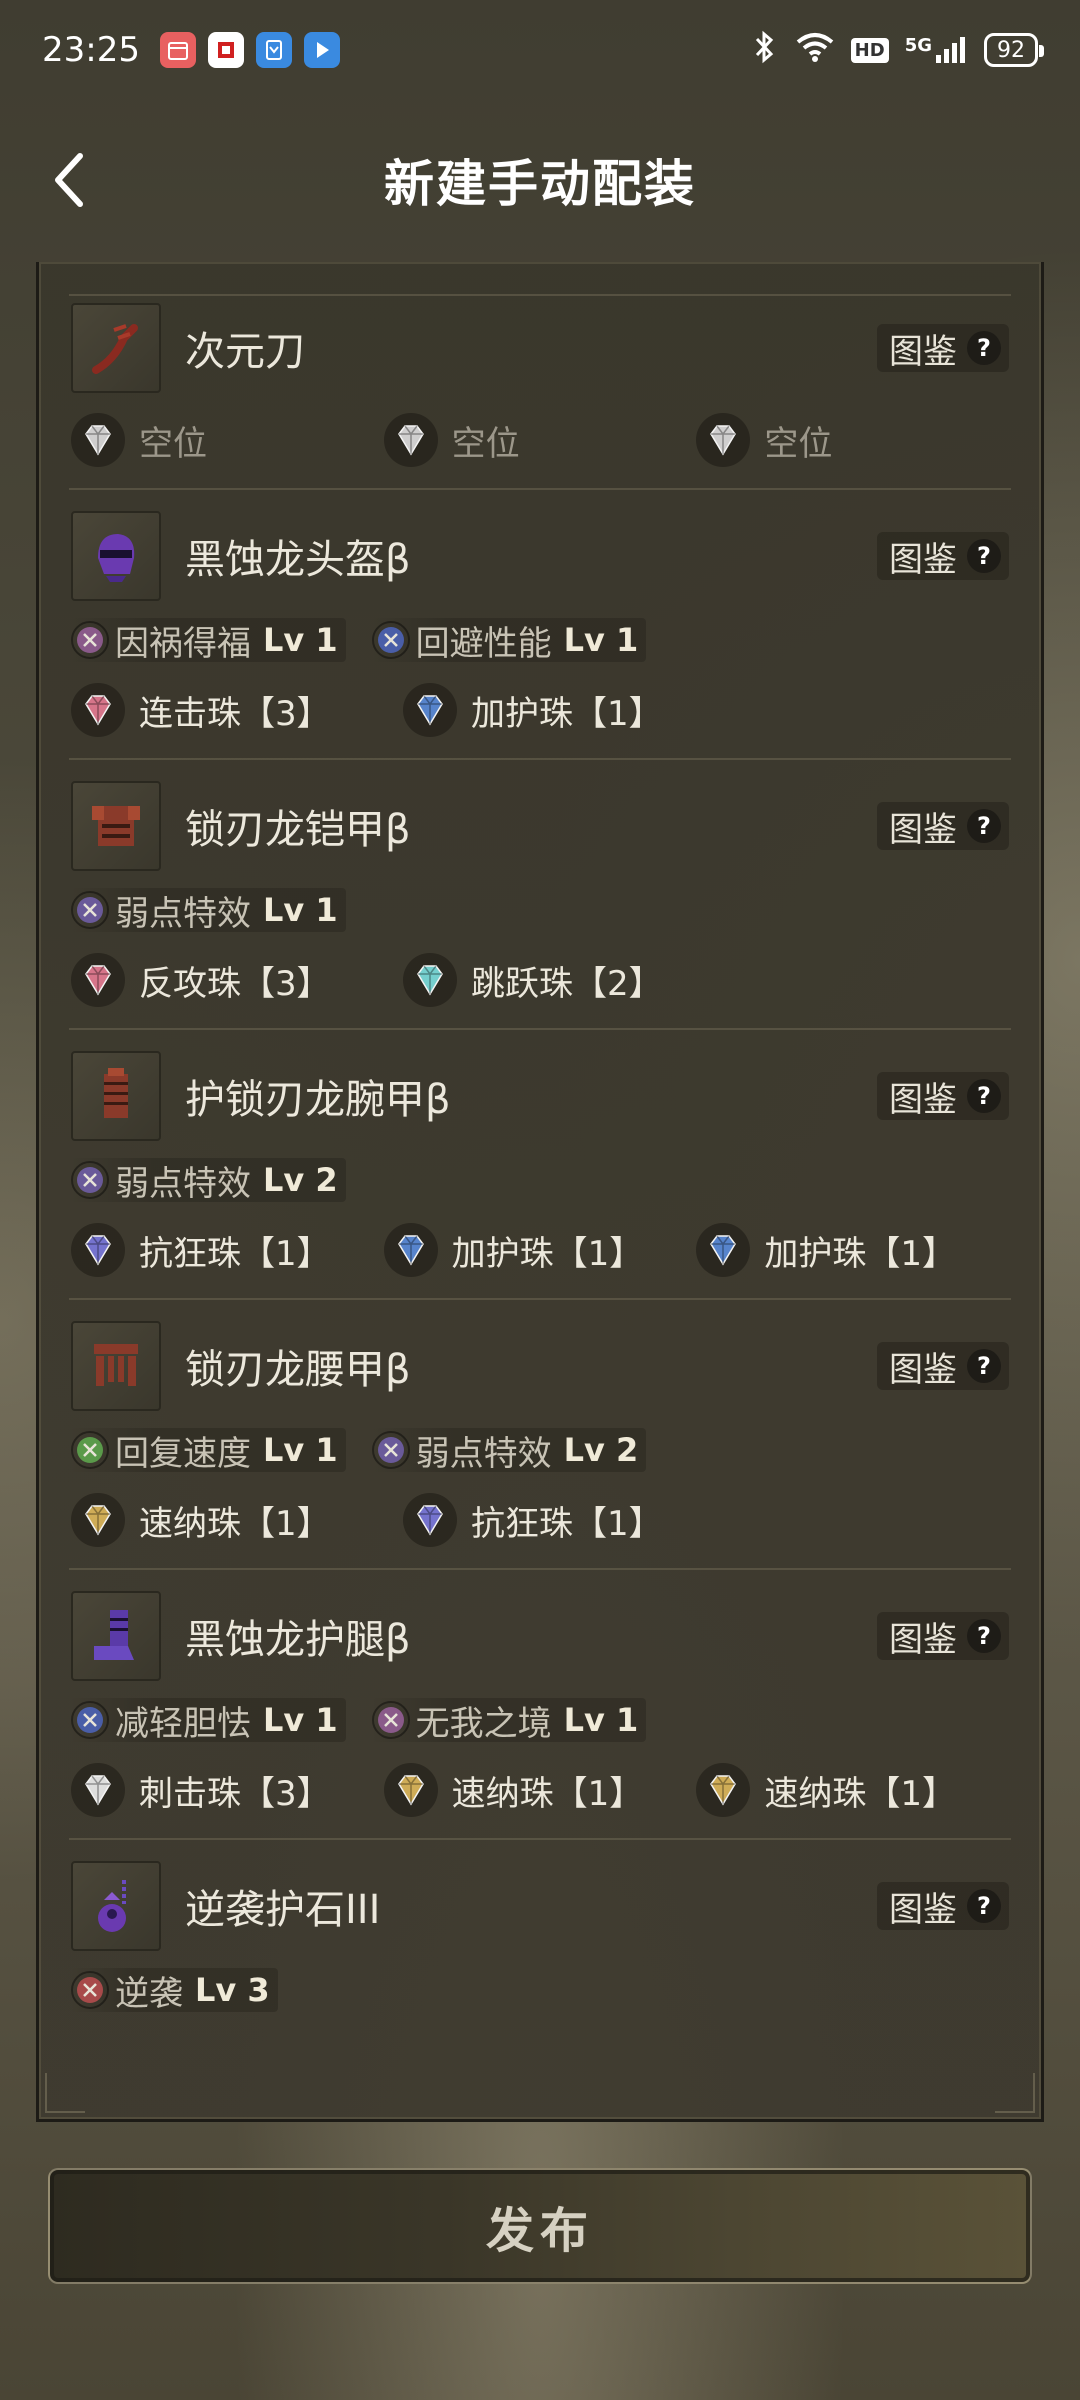 The image size is (1080, 2400). Describe the element at coordinates (540, 50) in the screenshot. I see `status-bar: 23:25 HD 5G 92` at that location.